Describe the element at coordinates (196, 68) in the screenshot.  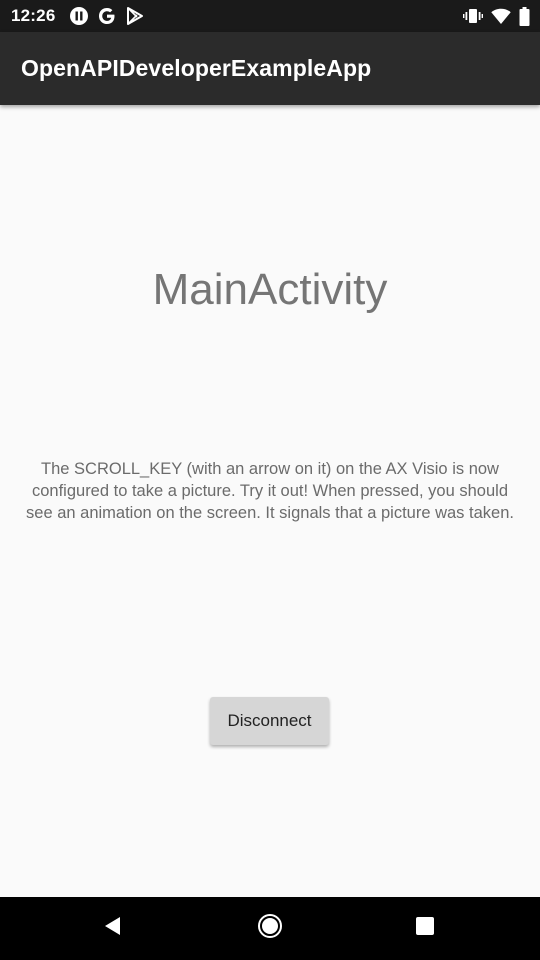
I see `app-title: OpenAPIDeveloperExampleApp` at that location.